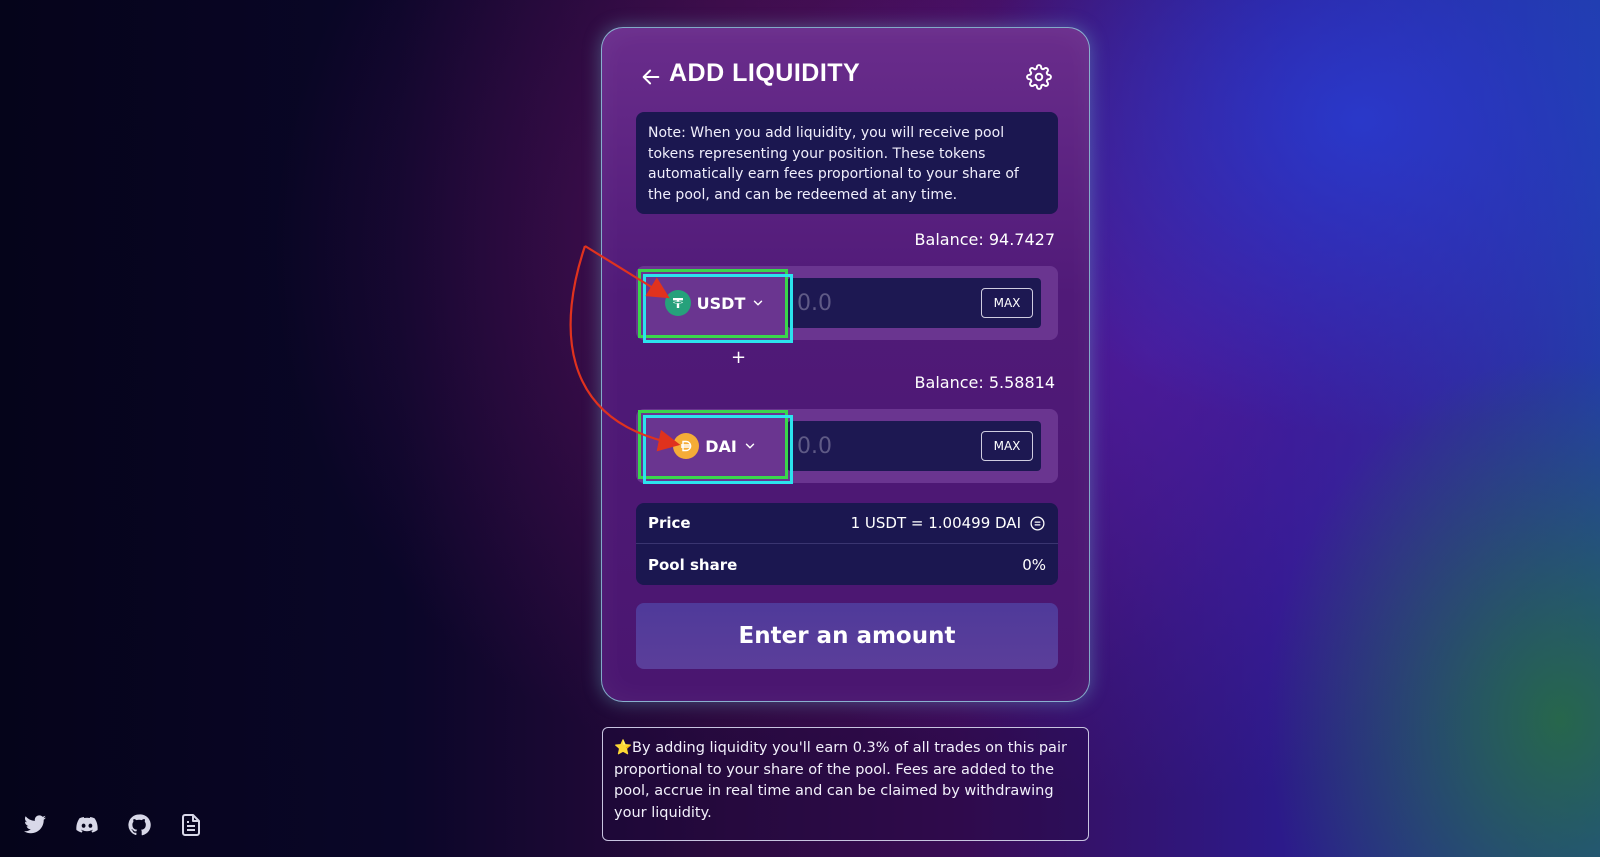  I want to click on dai-icon, so click(686, 446).